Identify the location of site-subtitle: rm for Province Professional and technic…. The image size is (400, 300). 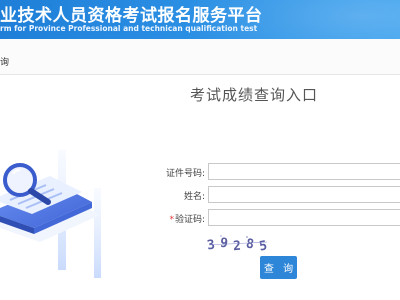
(129, 28).